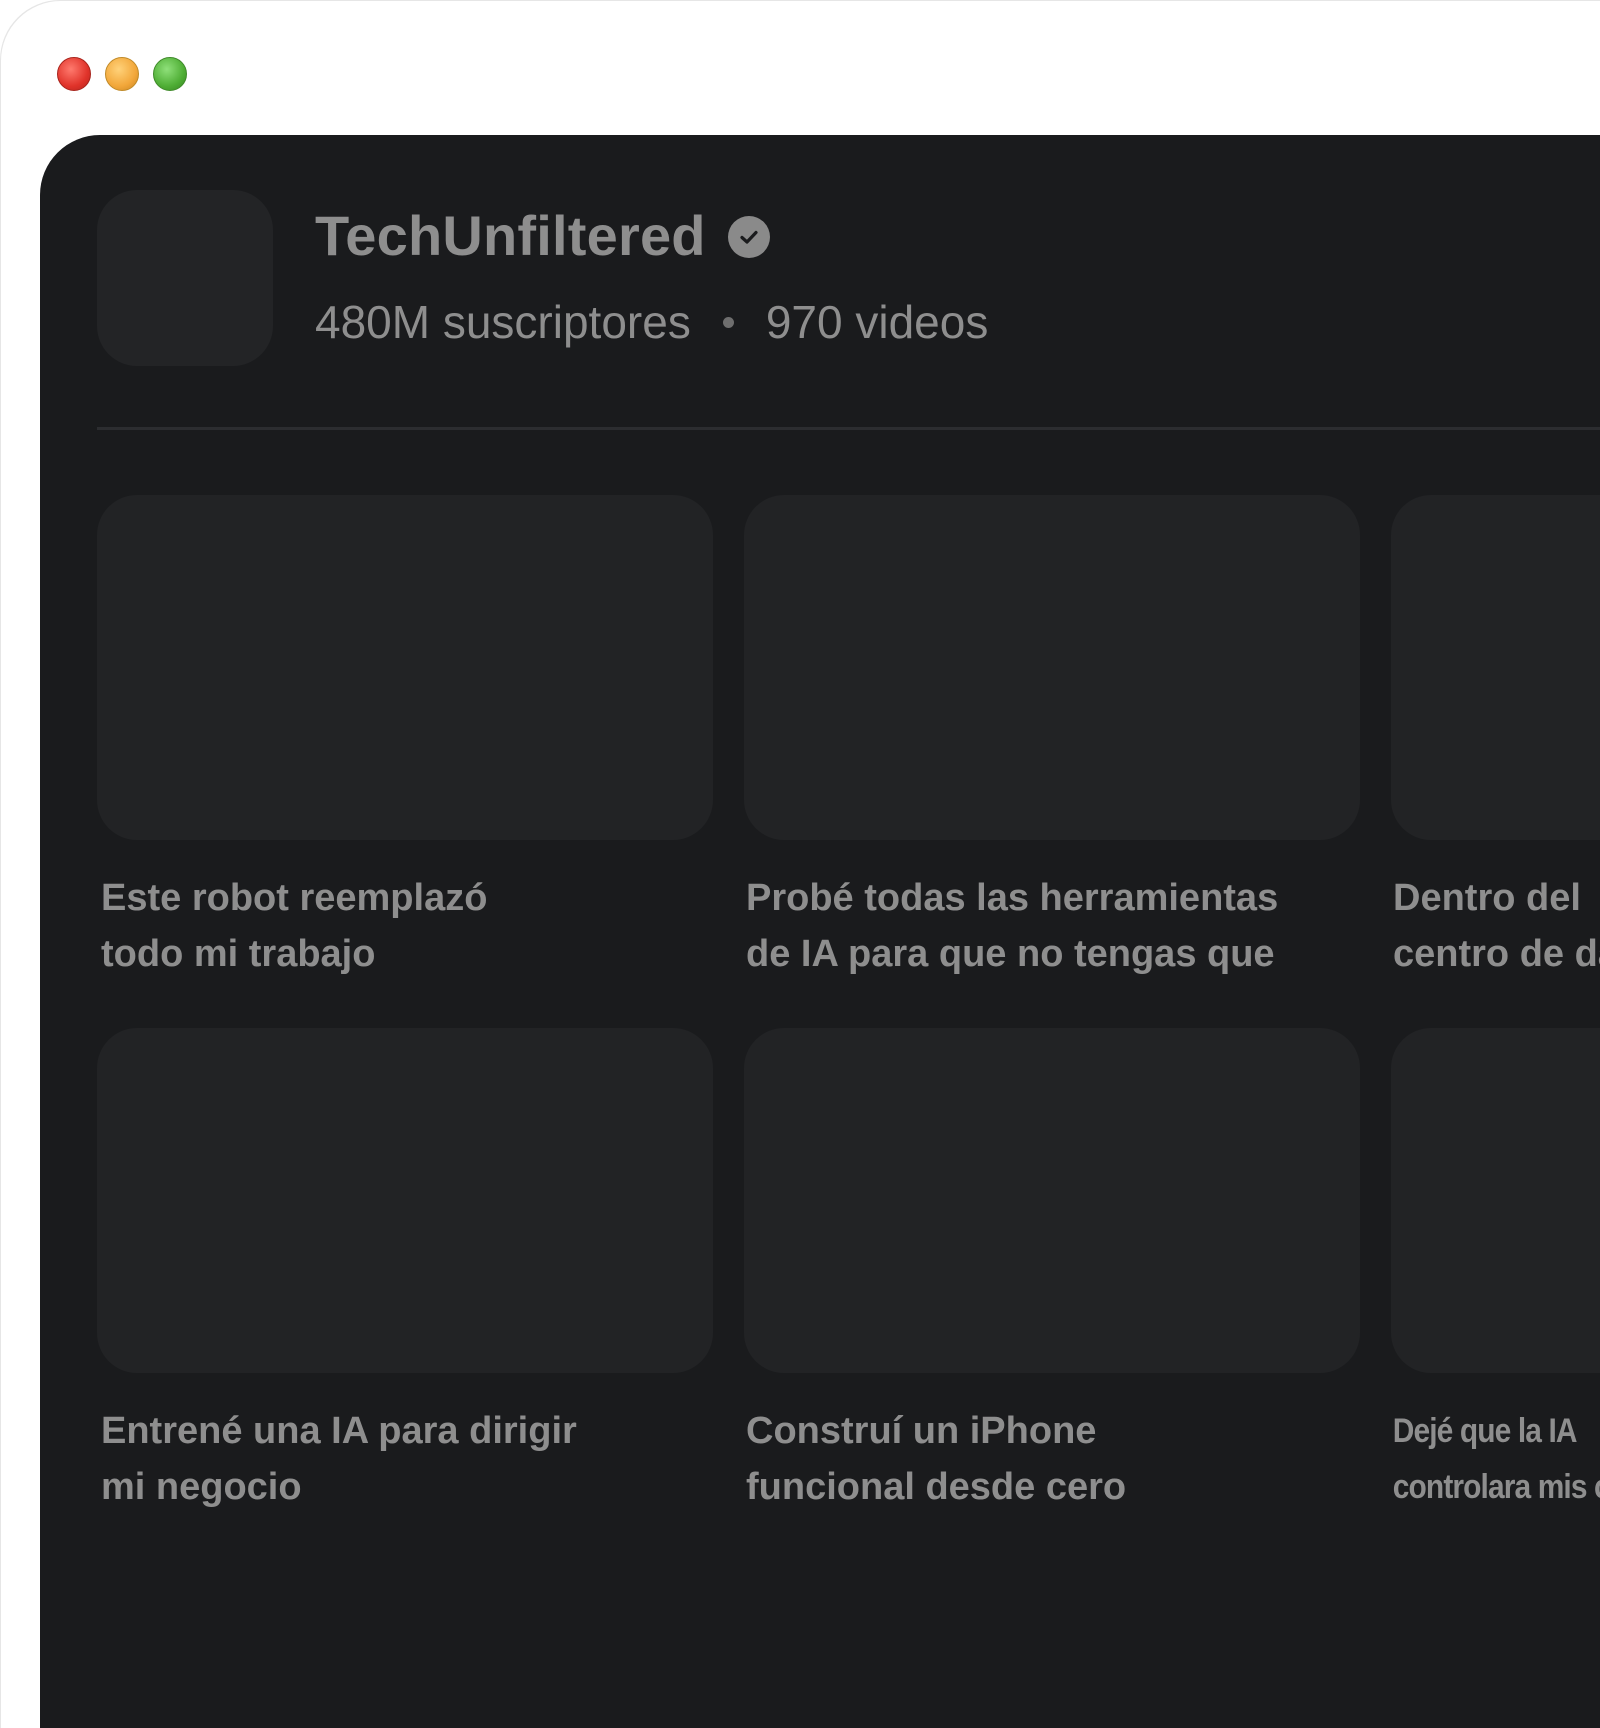 The width and height of the screenshot is (1600, 1728). Describe the element at coordinates (185, 278) in the screenshot. I see `channel-avatar` at that location.